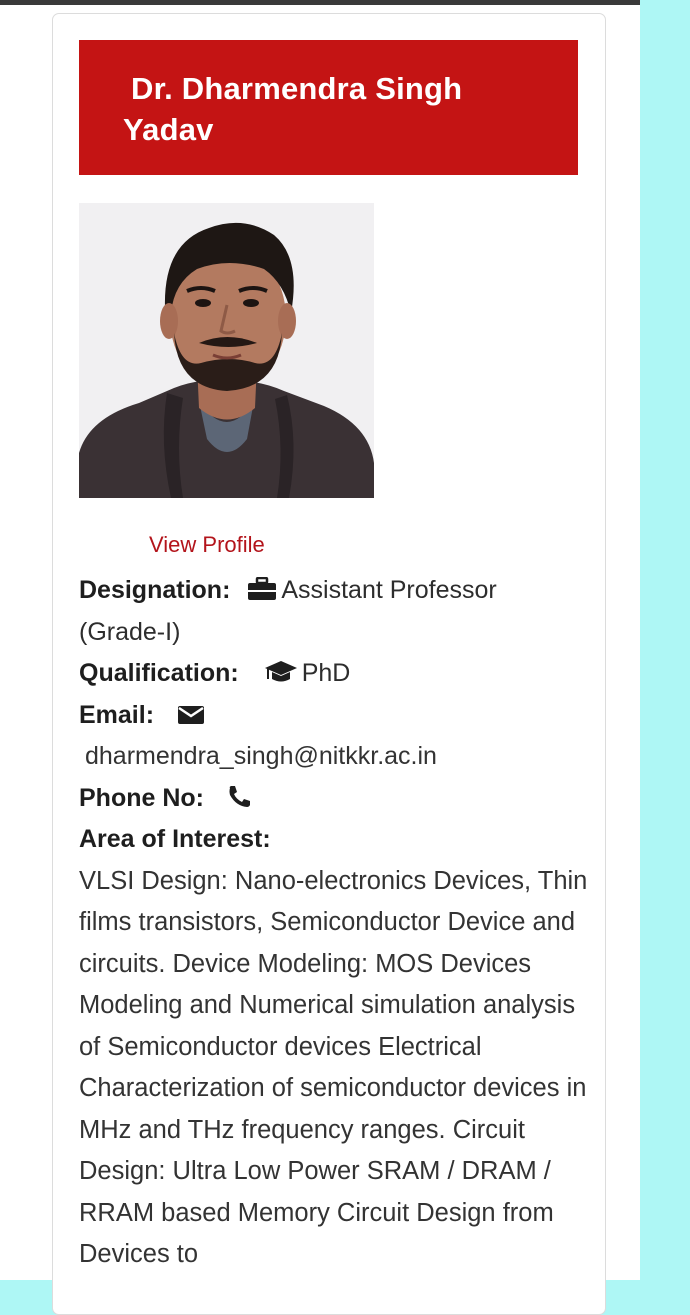 The width and height of the screenshot is (690, 1315). Describe the element at coordinates (141, 797) in the screenshot. I see `phone-label: Phone No:` at that location.